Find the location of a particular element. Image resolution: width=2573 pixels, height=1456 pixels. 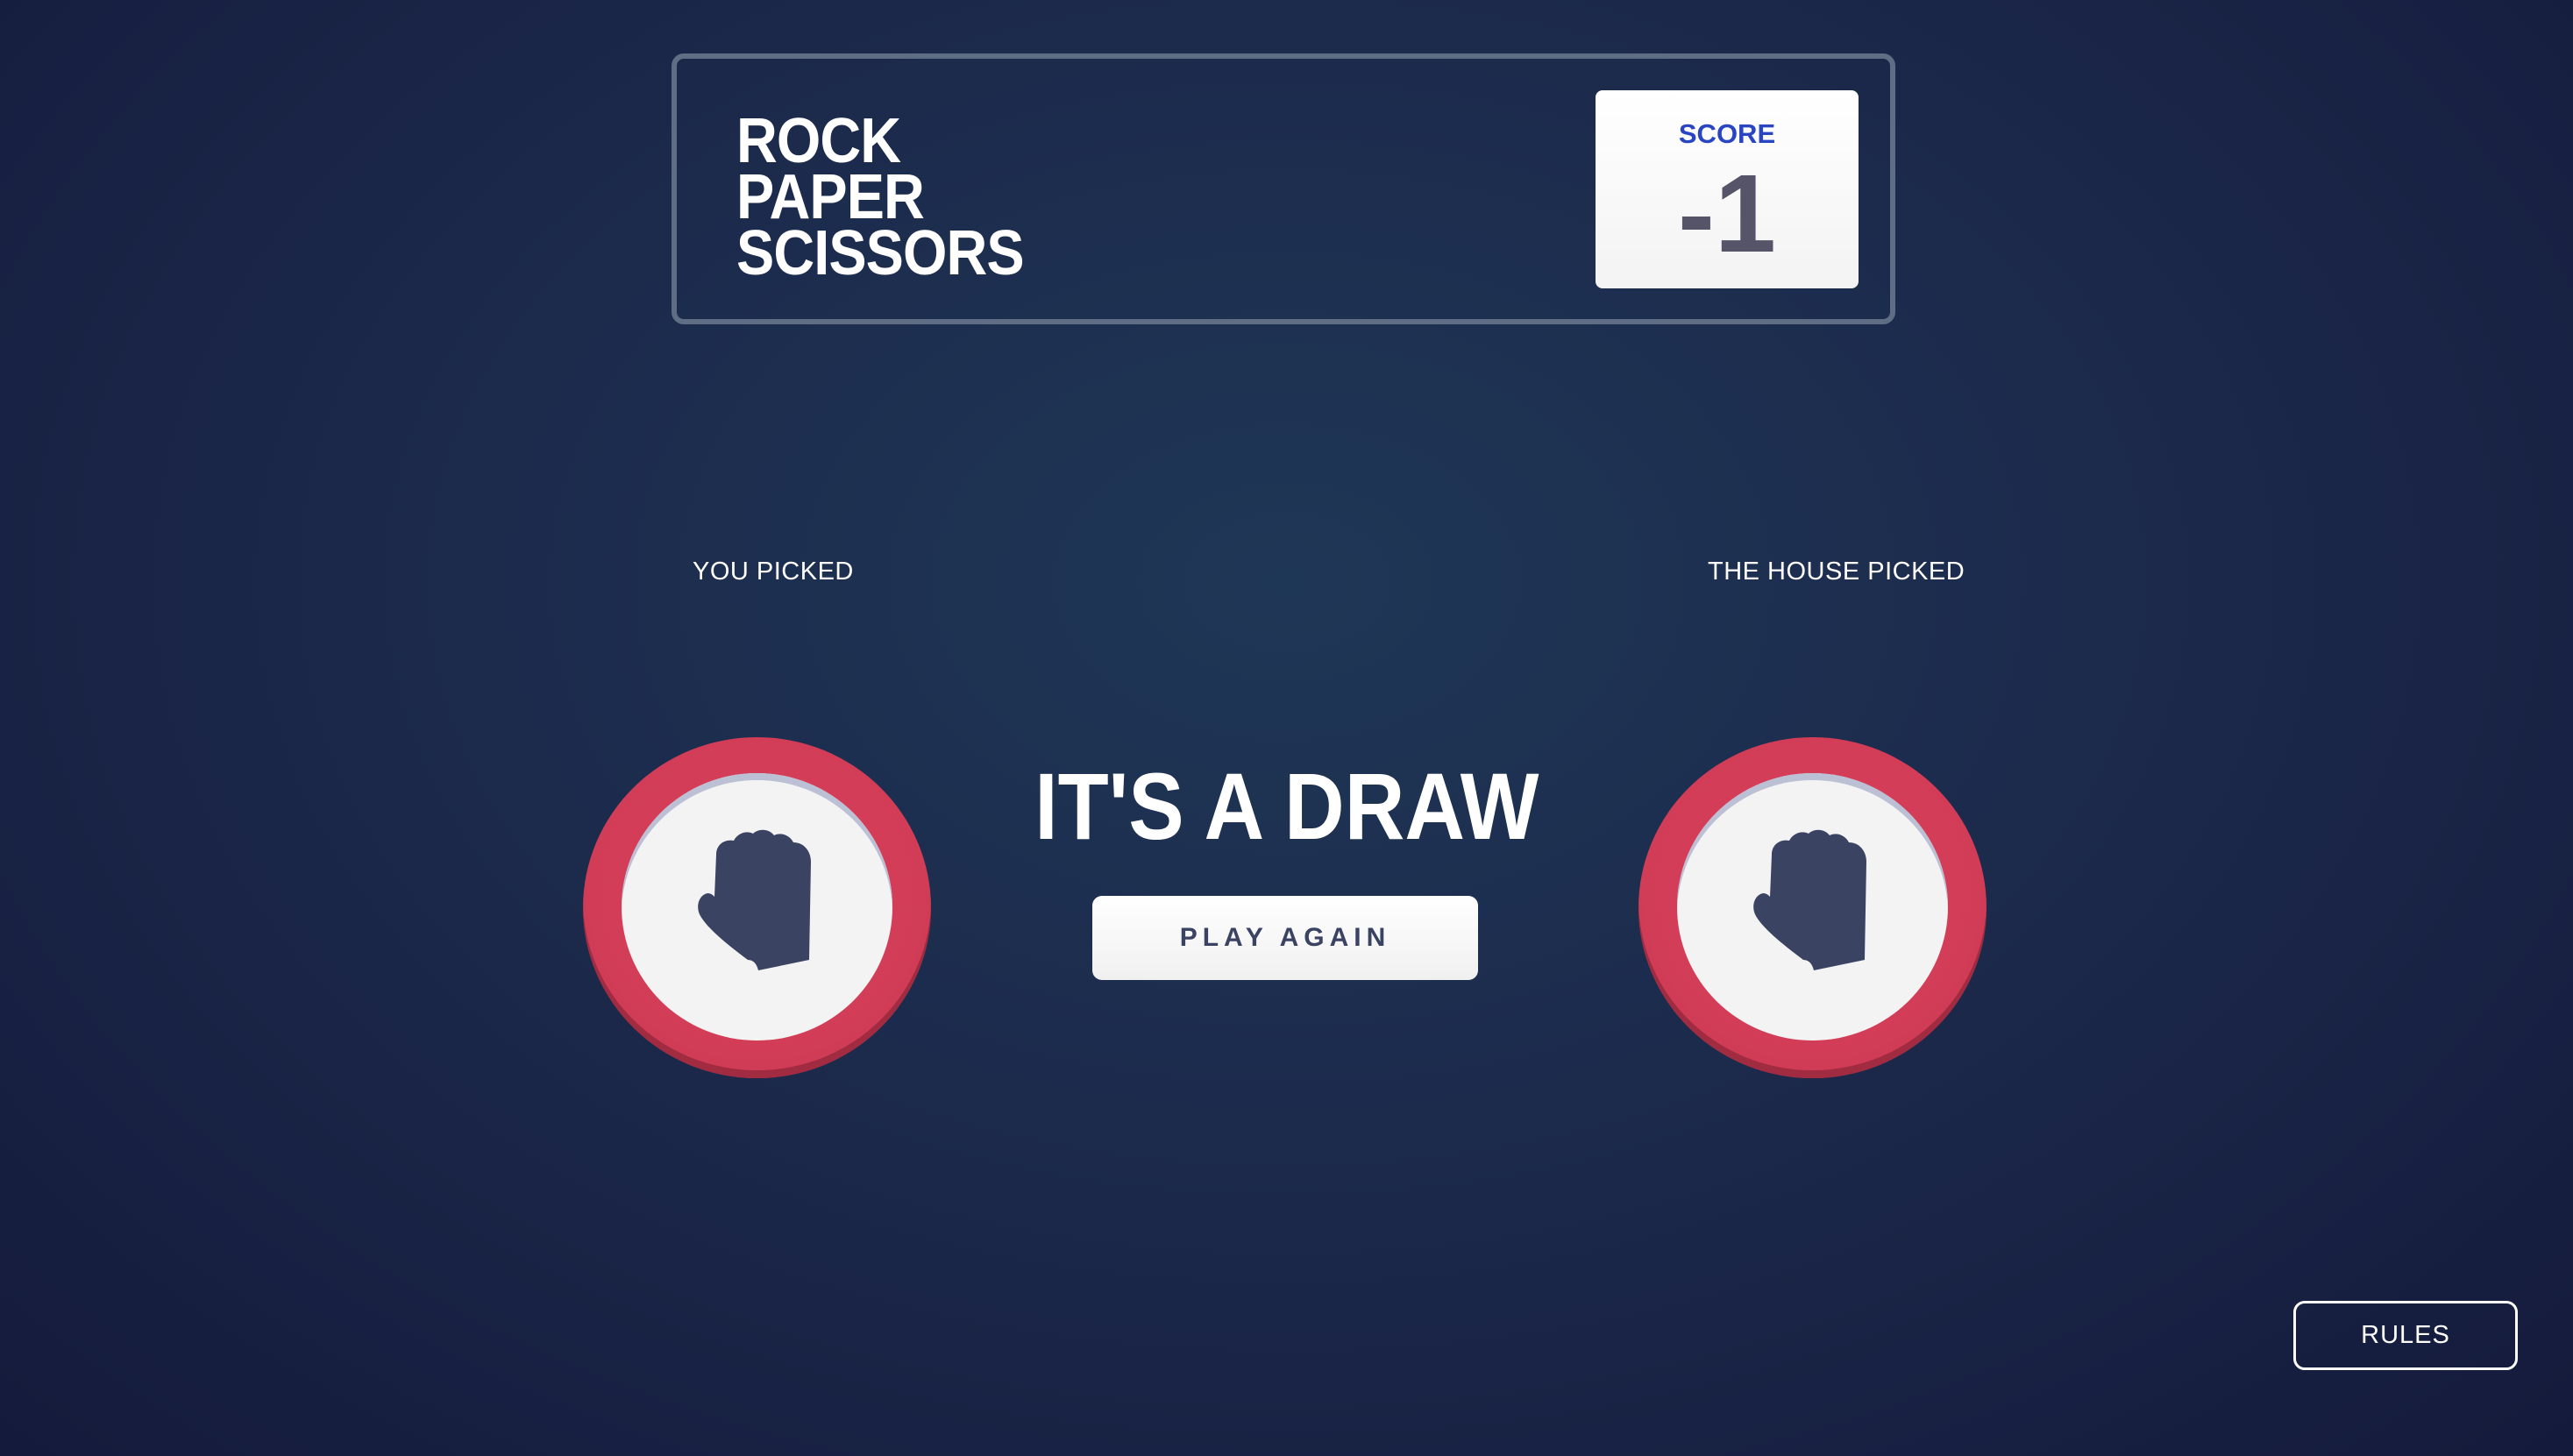

game-header: ROCK PAPER SCISSORS SCORE -1 is located at coordinates (1283, 188).